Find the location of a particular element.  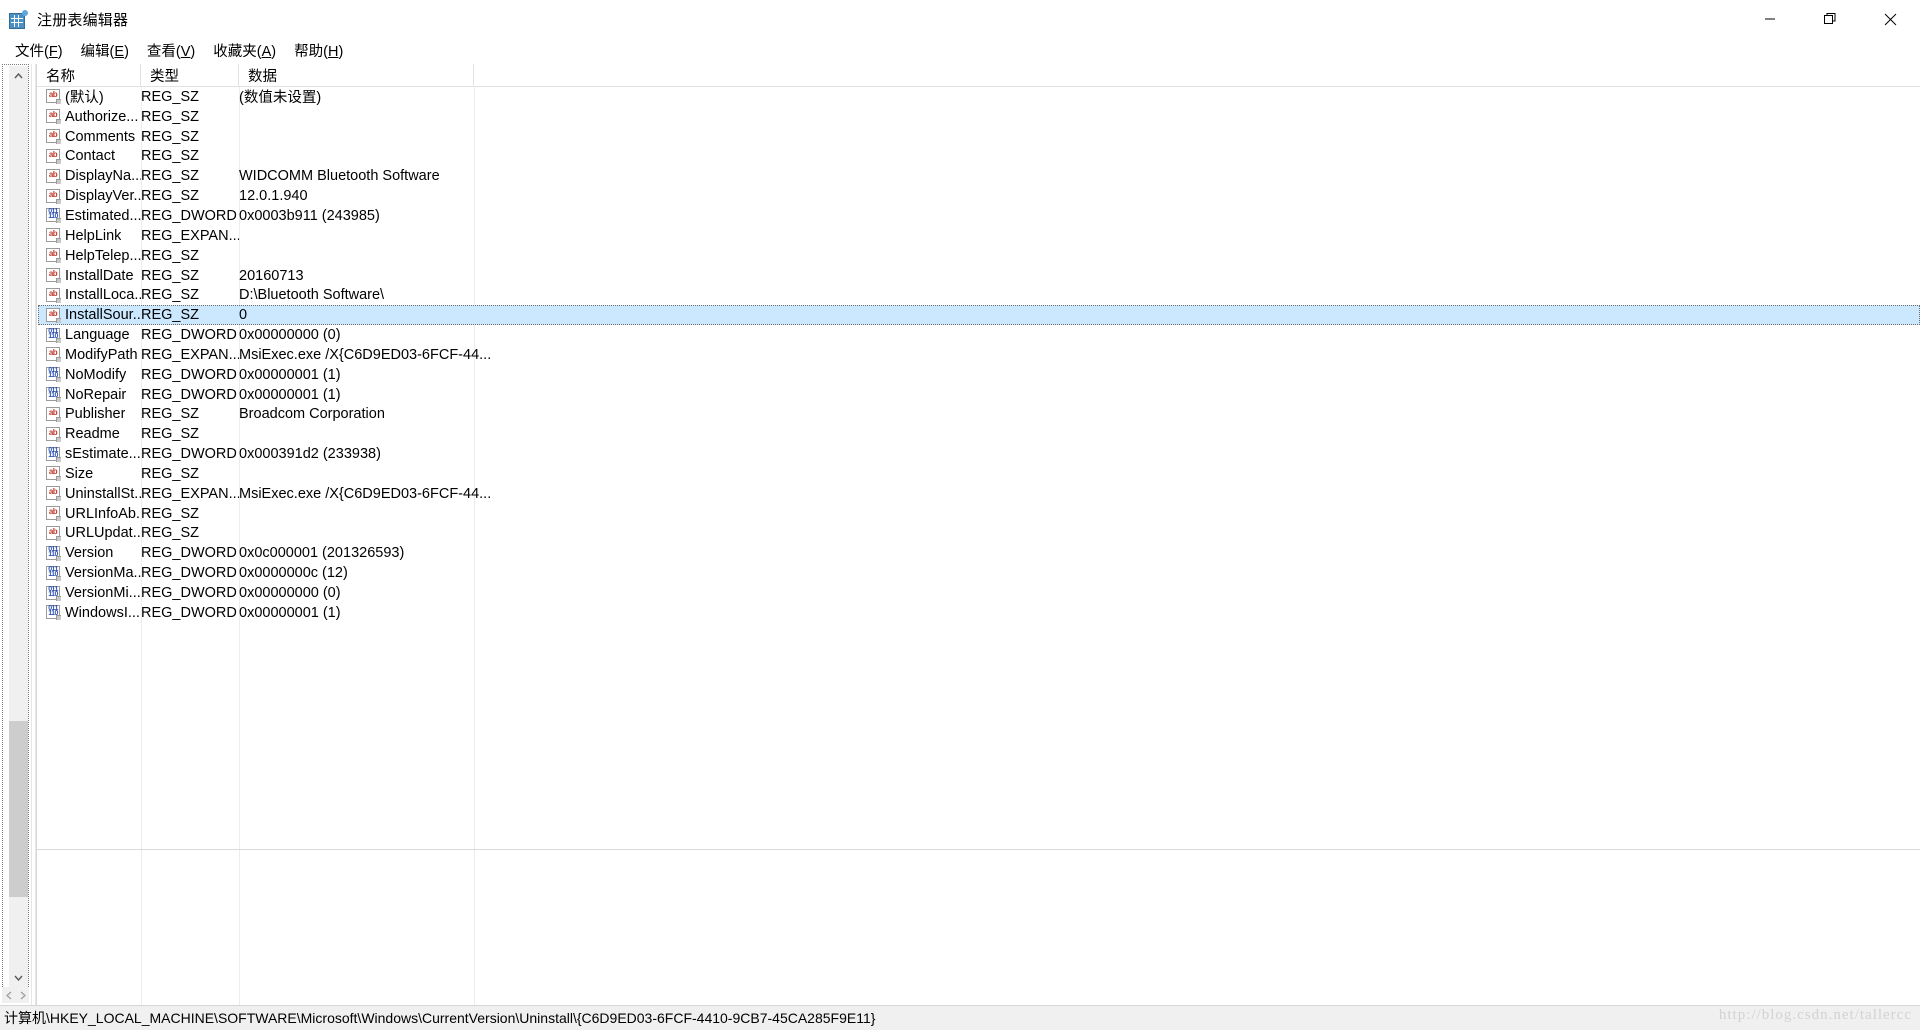

value-name-label: NoRepair is located at coordinates (96, 394).